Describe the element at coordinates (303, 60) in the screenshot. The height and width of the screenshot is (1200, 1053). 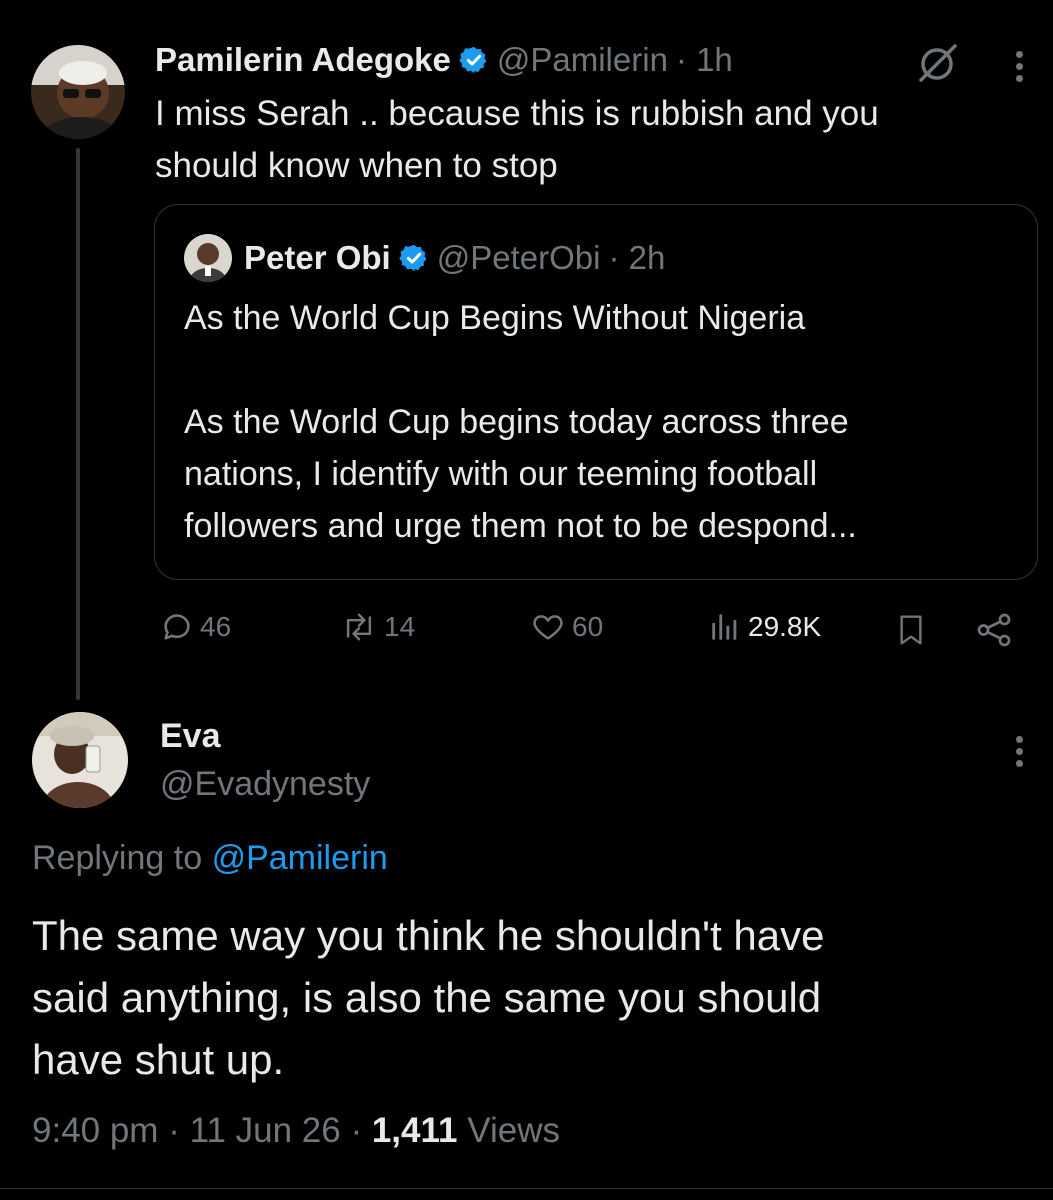
I see `author-name: Pamilerin Adegoke` at that location.